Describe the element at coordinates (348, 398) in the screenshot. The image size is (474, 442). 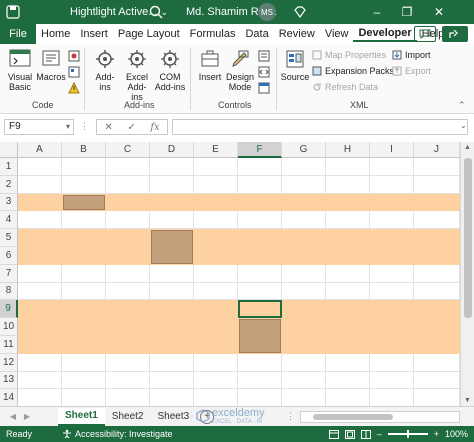
I see `cell-h14` at that location.